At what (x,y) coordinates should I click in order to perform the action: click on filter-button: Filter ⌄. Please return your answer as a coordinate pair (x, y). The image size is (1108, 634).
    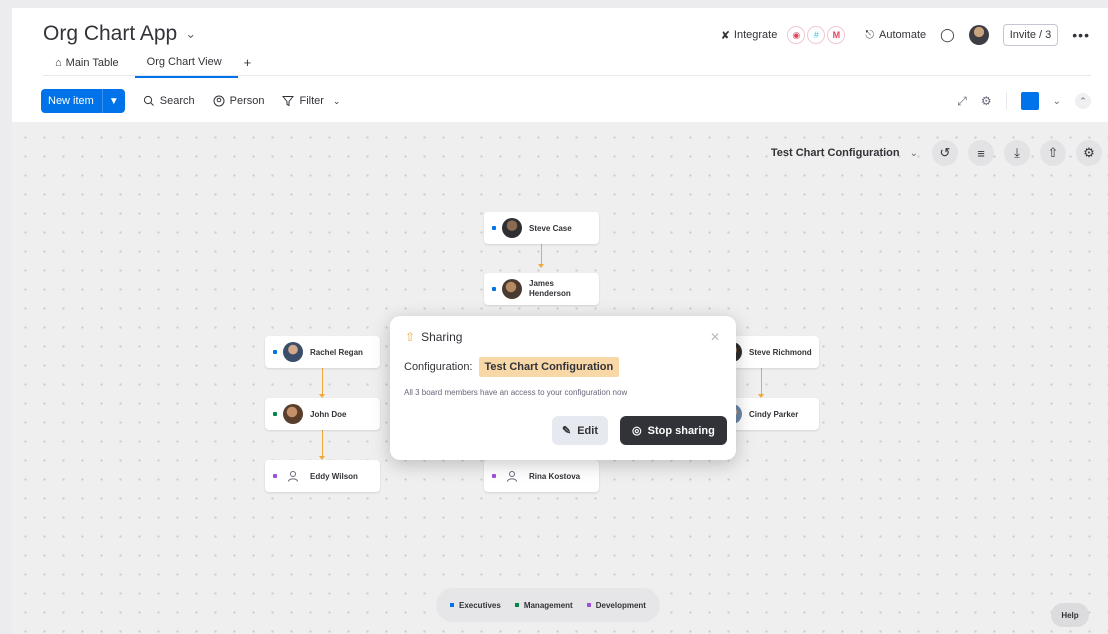
    Looking at the image, I should click on (311, 101).